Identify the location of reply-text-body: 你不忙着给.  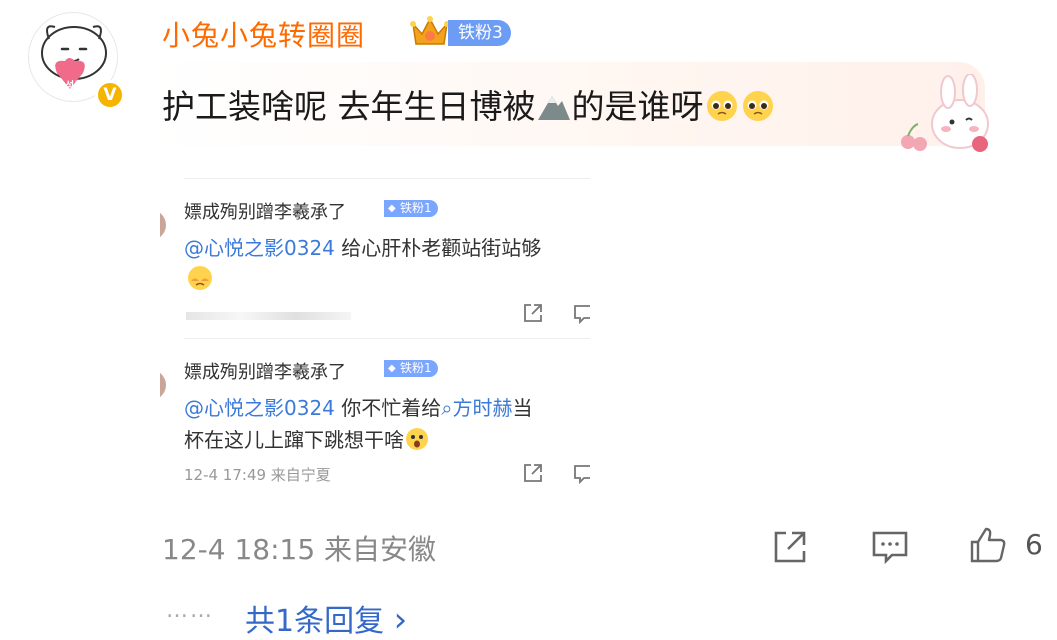
(388, 408).